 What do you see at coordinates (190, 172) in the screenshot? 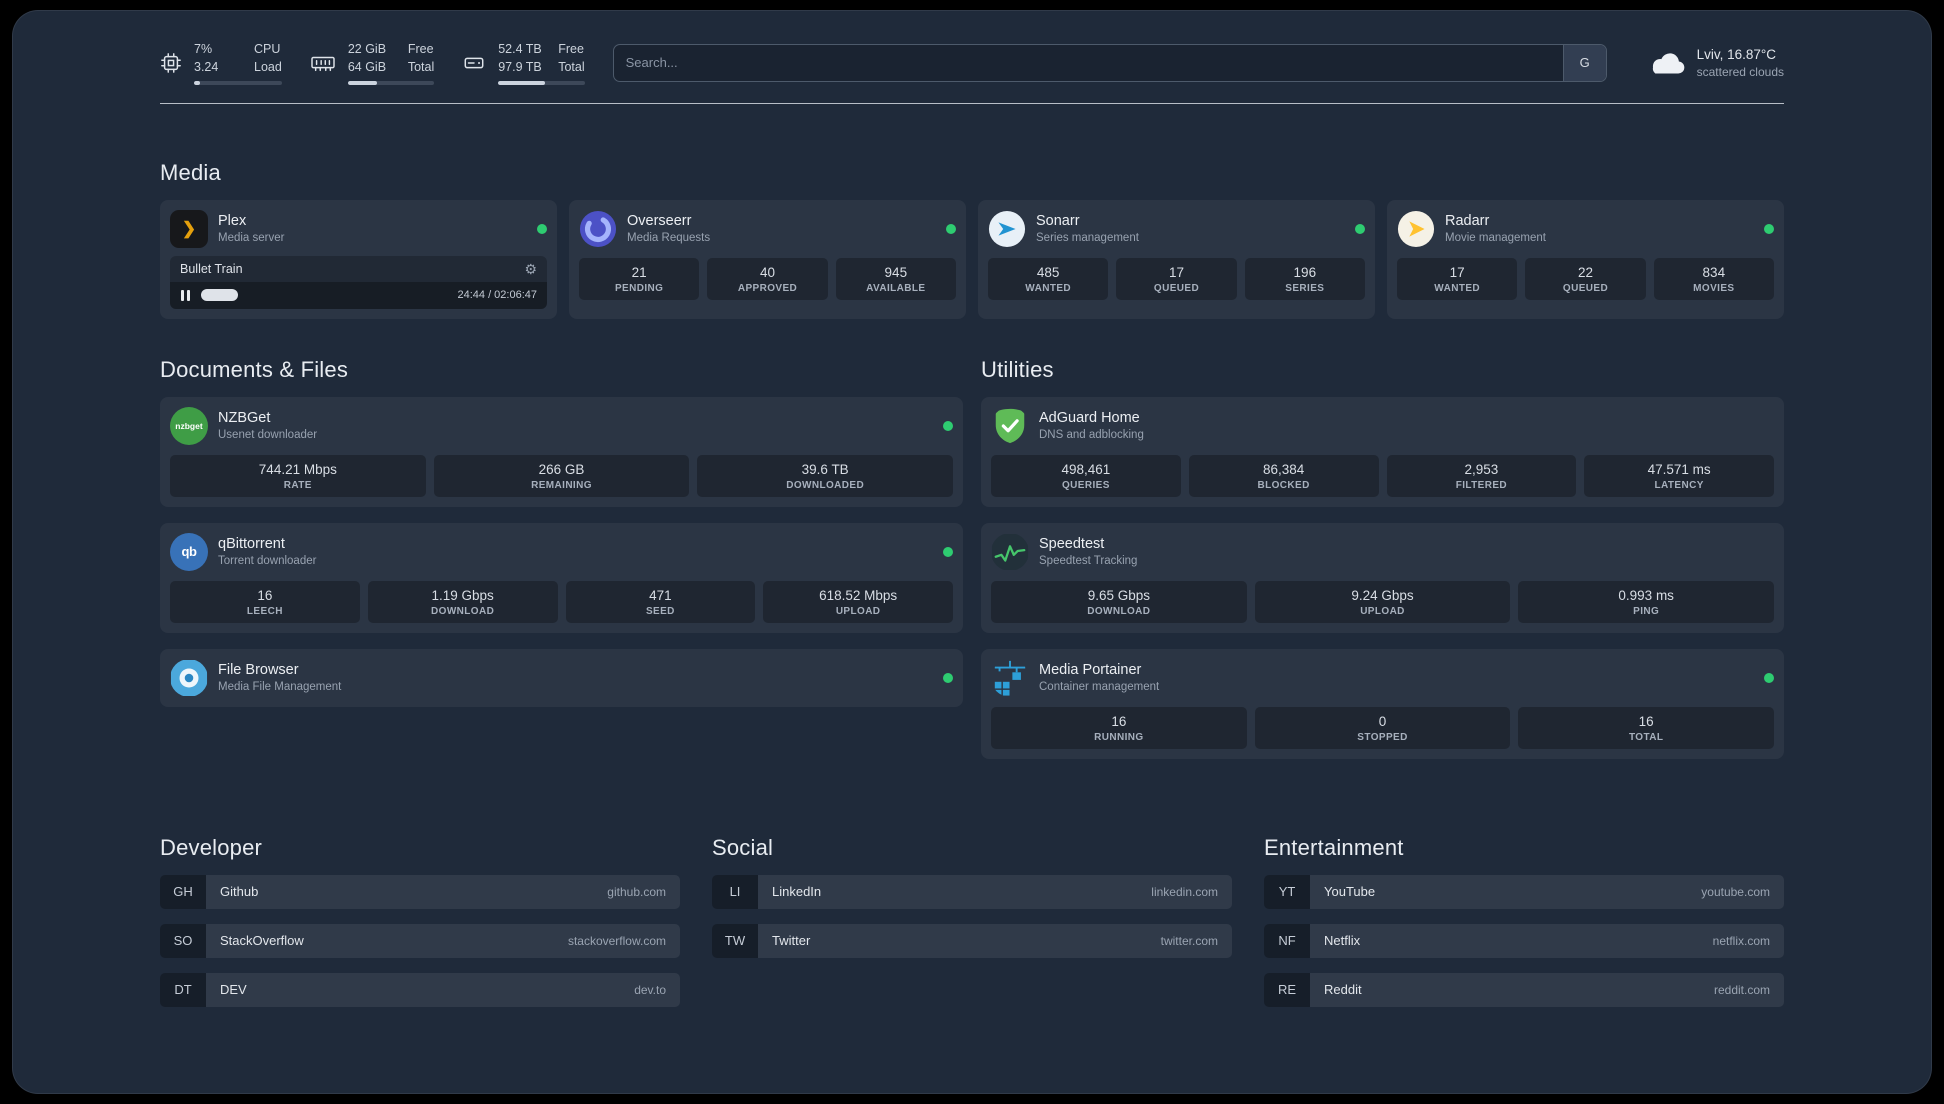
I see `section-title-media: Media` at bounding box center [190, 172].